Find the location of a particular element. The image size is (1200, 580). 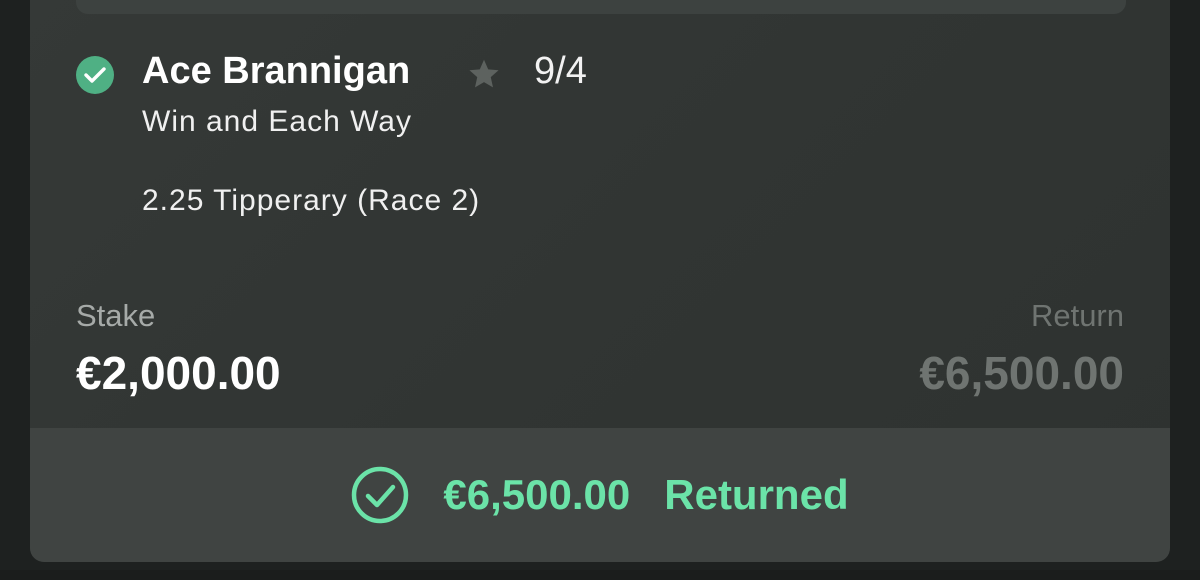

stake-value: €2,000.00 is located at coordinates (178, 373).